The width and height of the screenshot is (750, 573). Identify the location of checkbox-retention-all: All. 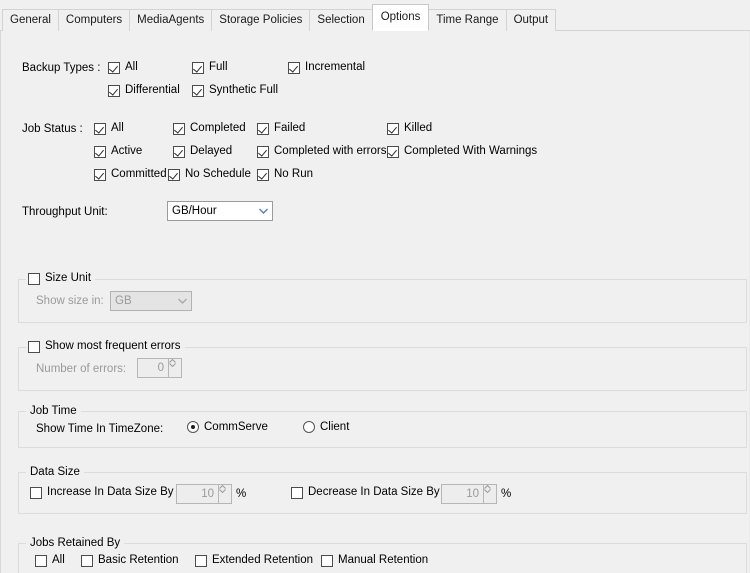
(50, 560).